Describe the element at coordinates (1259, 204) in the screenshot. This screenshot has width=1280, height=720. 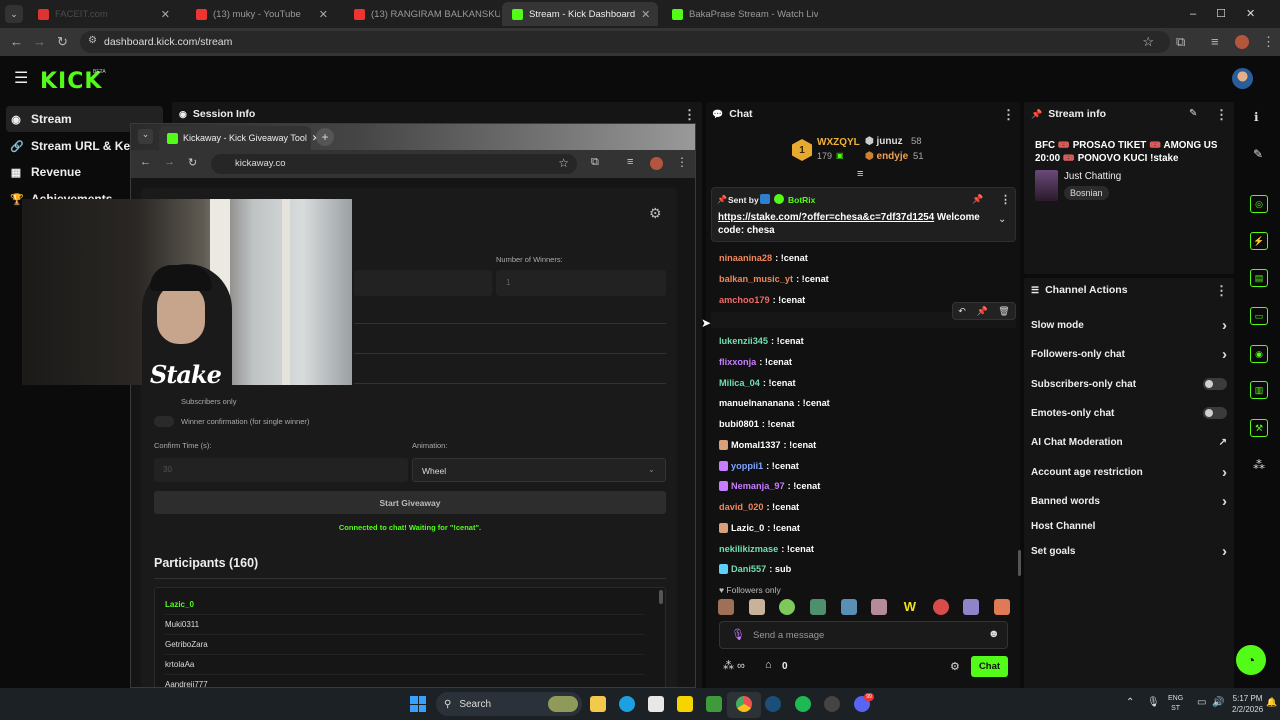
I see `rail-camera-icon: ◎` at that location.